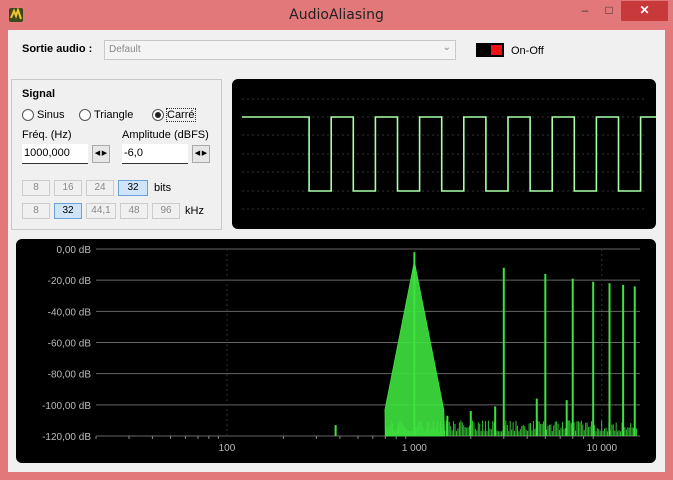 The height and width of the screenshot is (480, 673). I want to click on radio-carre-label: Carré, so click(181, 115).